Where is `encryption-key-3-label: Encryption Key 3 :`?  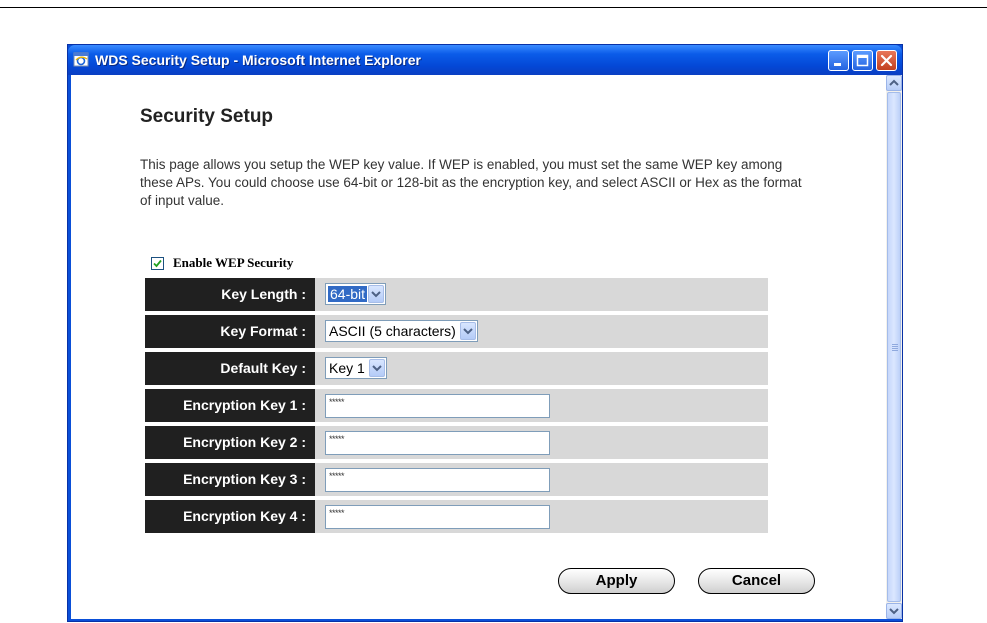 encryption-key-3-label: Encryption Key 3 : is located at coordinates (230, 479).